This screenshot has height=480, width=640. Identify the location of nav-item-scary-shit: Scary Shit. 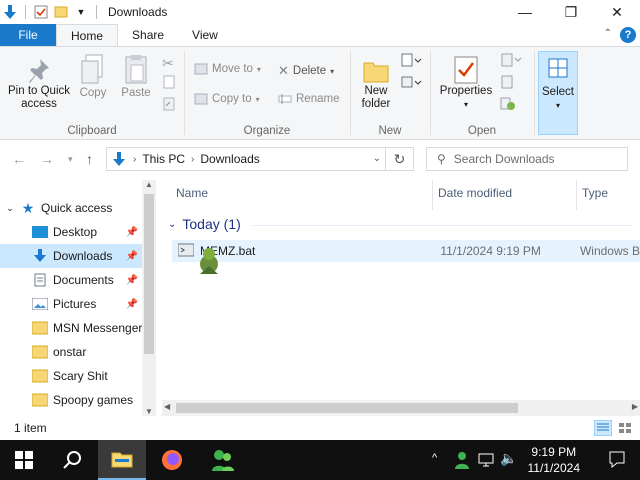
(71, 376).